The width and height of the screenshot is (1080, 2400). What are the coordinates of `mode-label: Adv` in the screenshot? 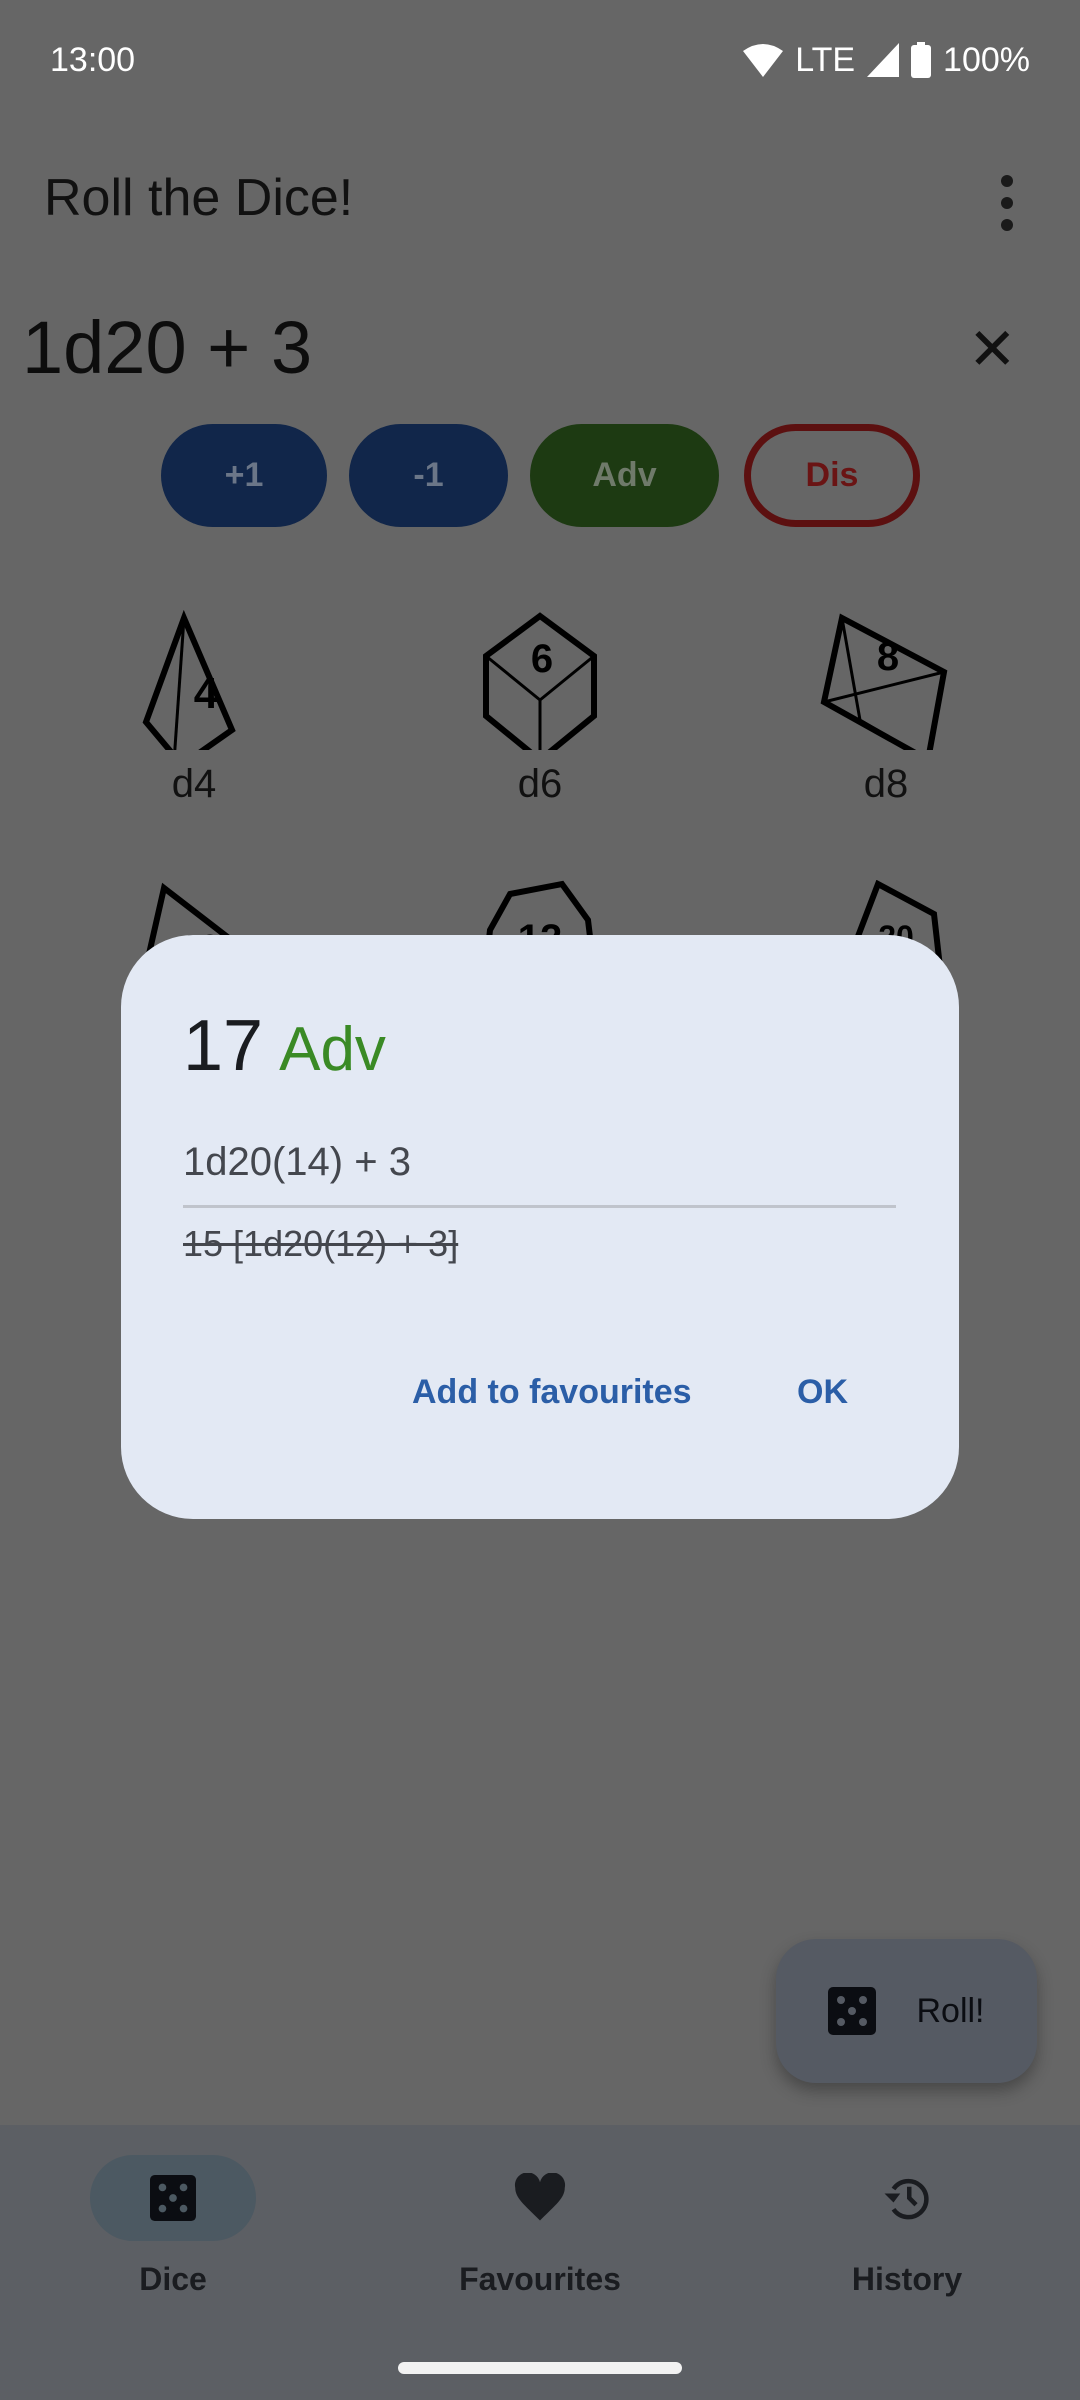 It's located at (332, 1049).